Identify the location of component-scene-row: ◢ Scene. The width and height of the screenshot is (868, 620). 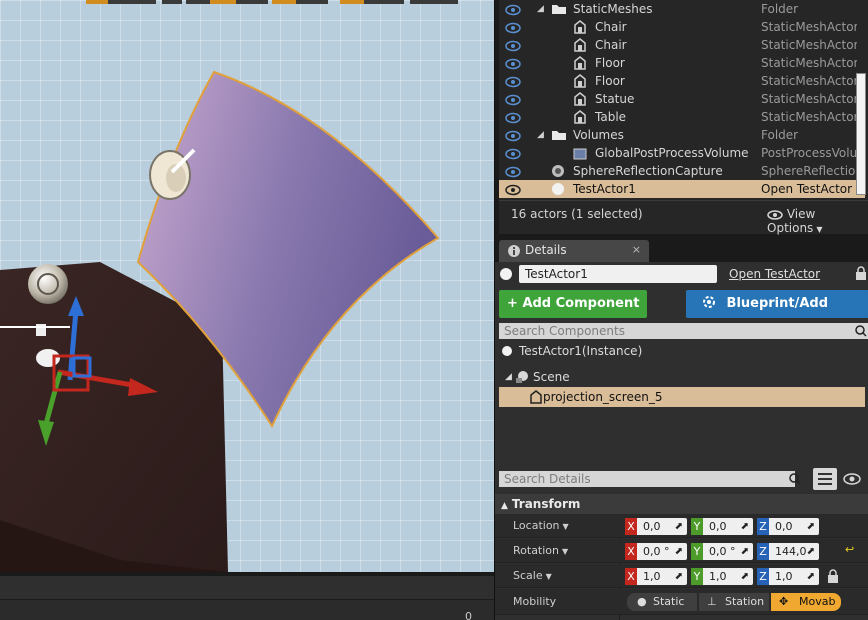
(682, 377).